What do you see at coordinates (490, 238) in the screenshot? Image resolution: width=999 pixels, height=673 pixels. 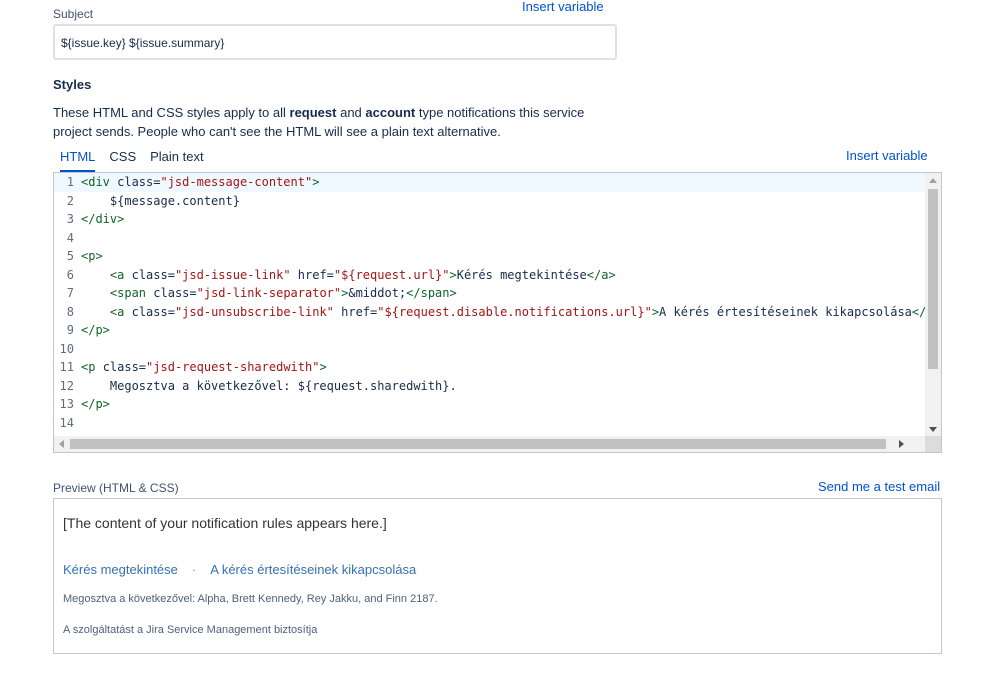 I see `code-line: 4` at bounding box center [490, 238].